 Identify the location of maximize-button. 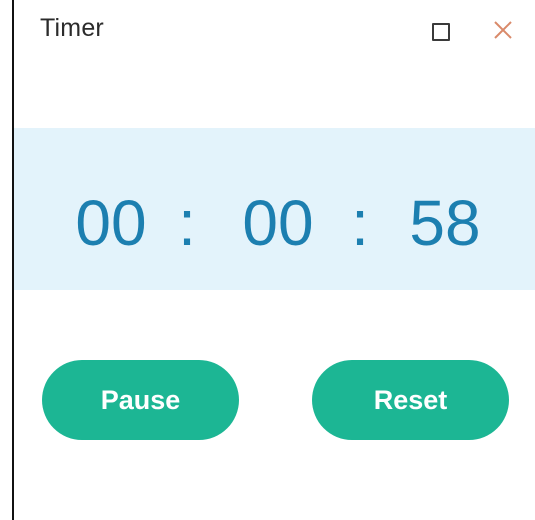
(441, 31).